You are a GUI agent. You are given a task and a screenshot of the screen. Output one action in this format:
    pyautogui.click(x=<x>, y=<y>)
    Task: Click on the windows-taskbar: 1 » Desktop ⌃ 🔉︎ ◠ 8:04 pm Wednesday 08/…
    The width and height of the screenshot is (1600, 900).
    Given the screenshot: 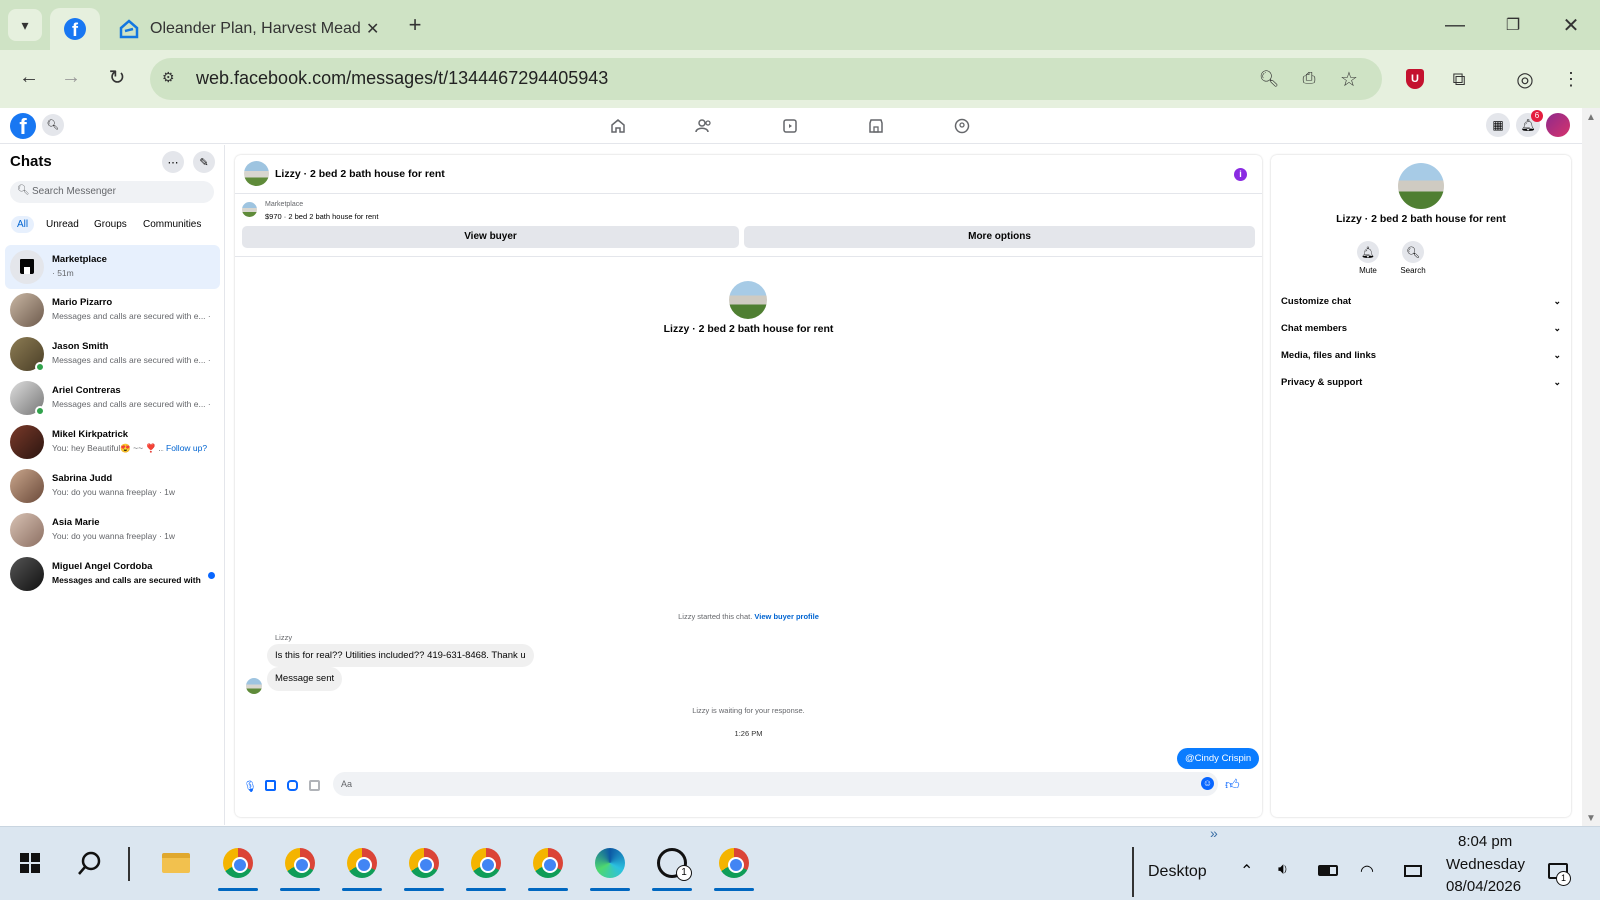 What is the action you would take?
    pyautogui.click(x=800, y=862)
    